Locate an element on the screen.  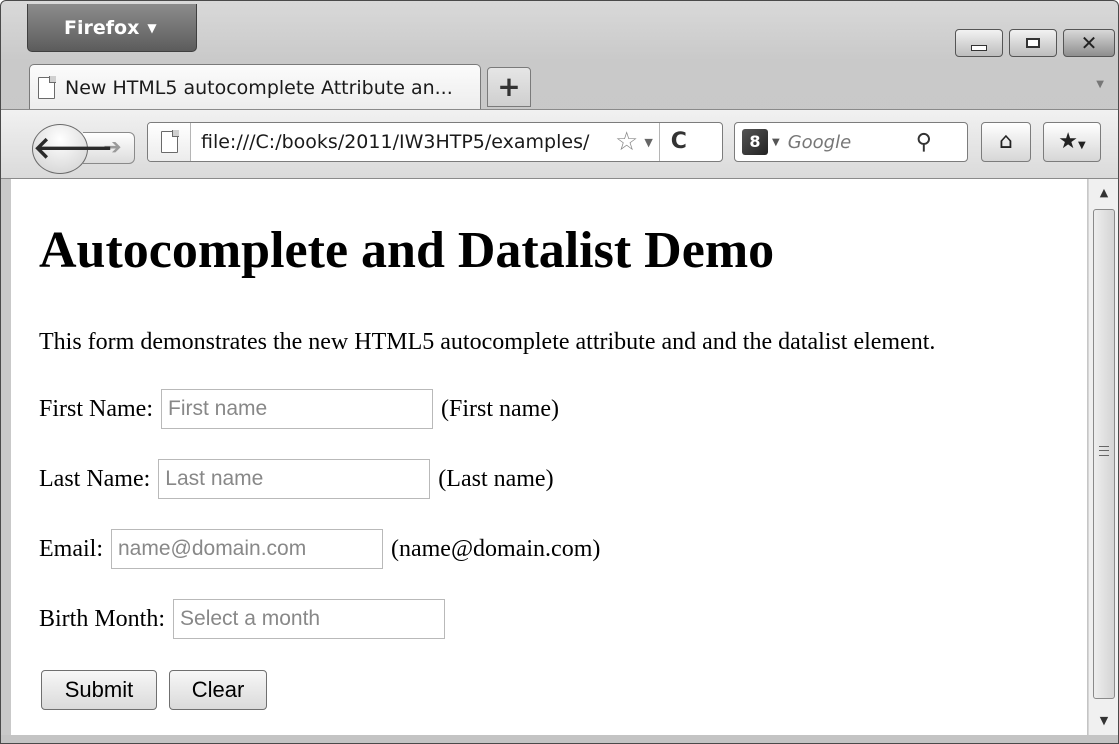
last-name-hint: (Last name) is located at coordinates (496, 478).